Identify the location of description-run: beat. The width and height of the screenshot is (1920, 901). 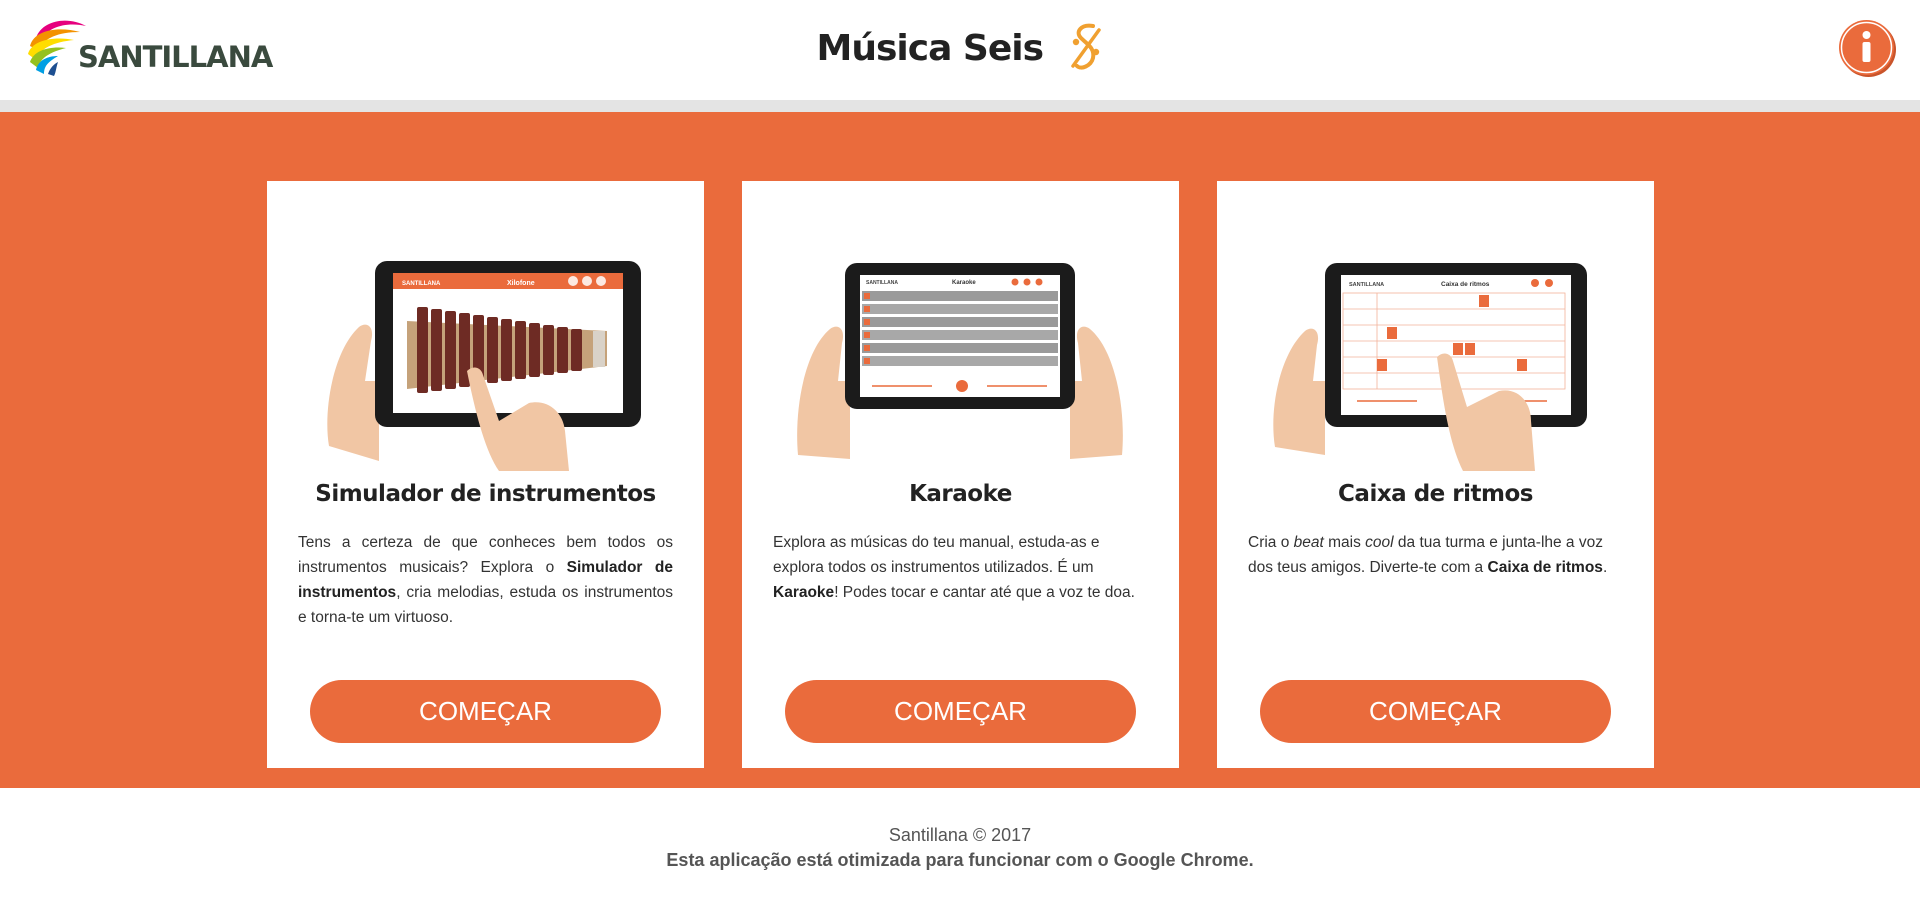
(1308, 542).